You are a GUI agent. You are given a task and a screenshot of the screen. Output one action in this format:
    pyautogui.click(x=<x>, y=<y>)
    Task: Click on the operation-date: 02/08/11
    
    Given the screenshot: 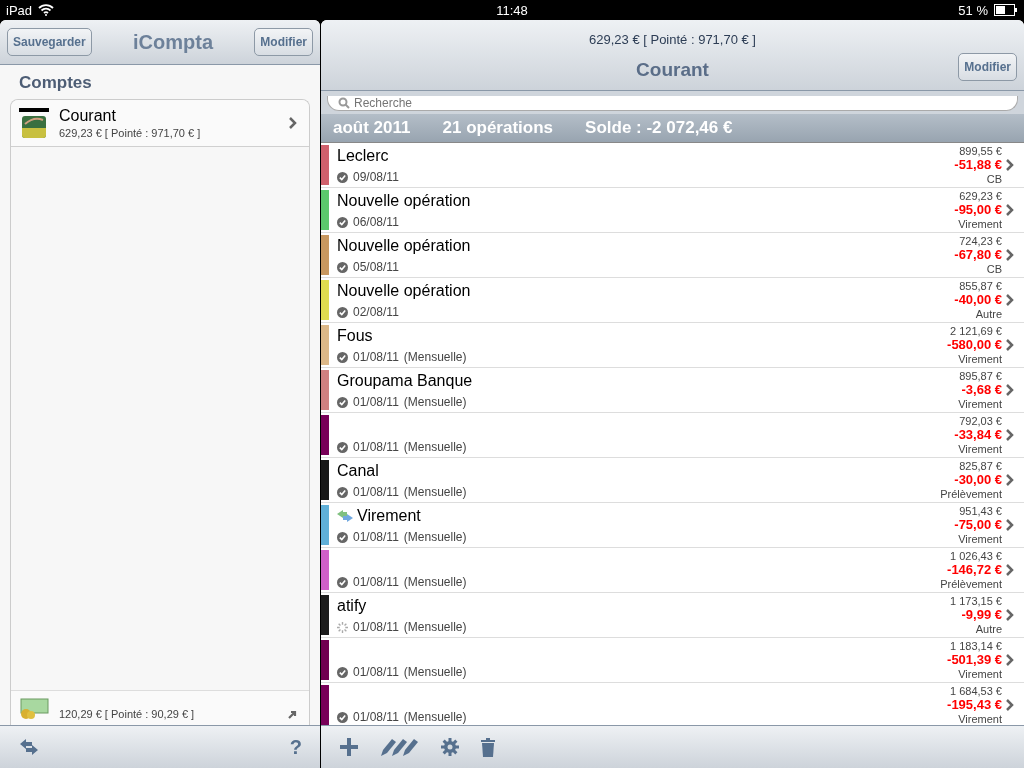 What is the action you would take?
    pyautogui.click(x=376, y=312)
    